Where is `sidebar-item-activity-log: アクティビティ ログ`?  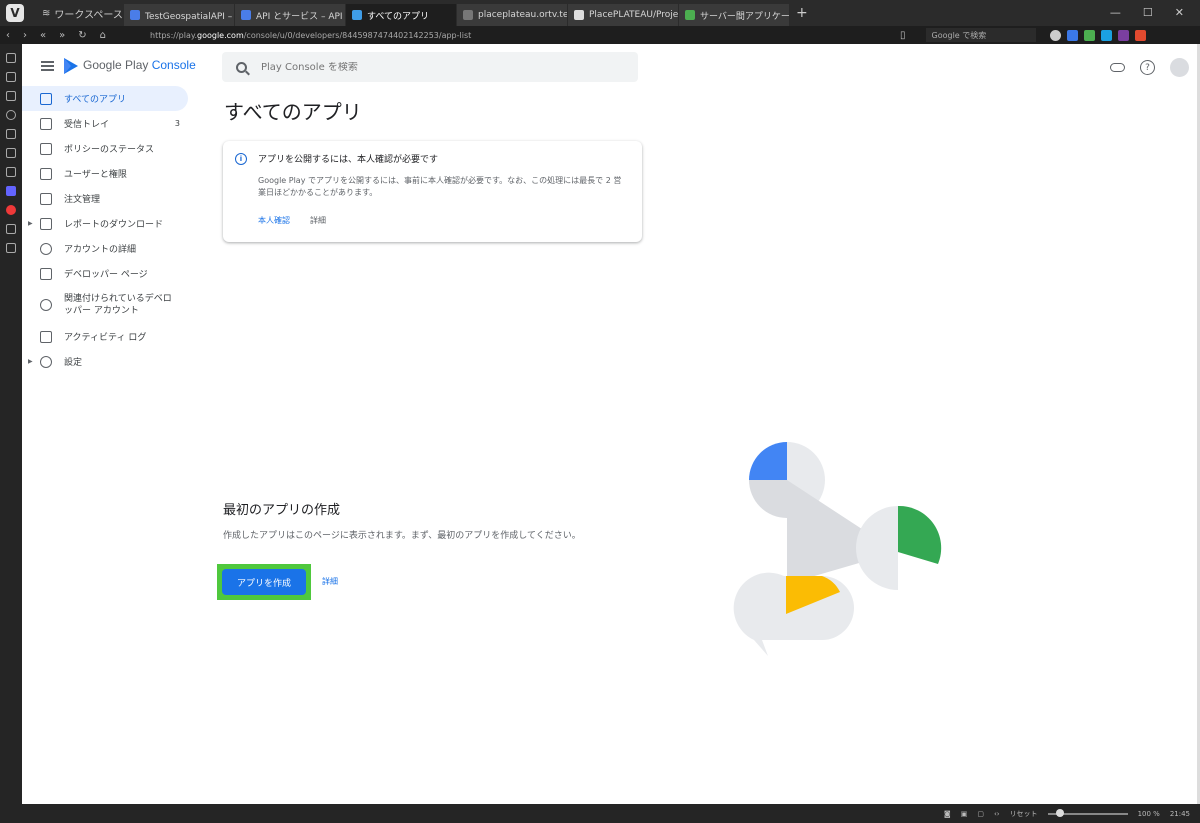 sidebar-item-activity-log: アクティビティ ログ is located at coordinates (105, 336).